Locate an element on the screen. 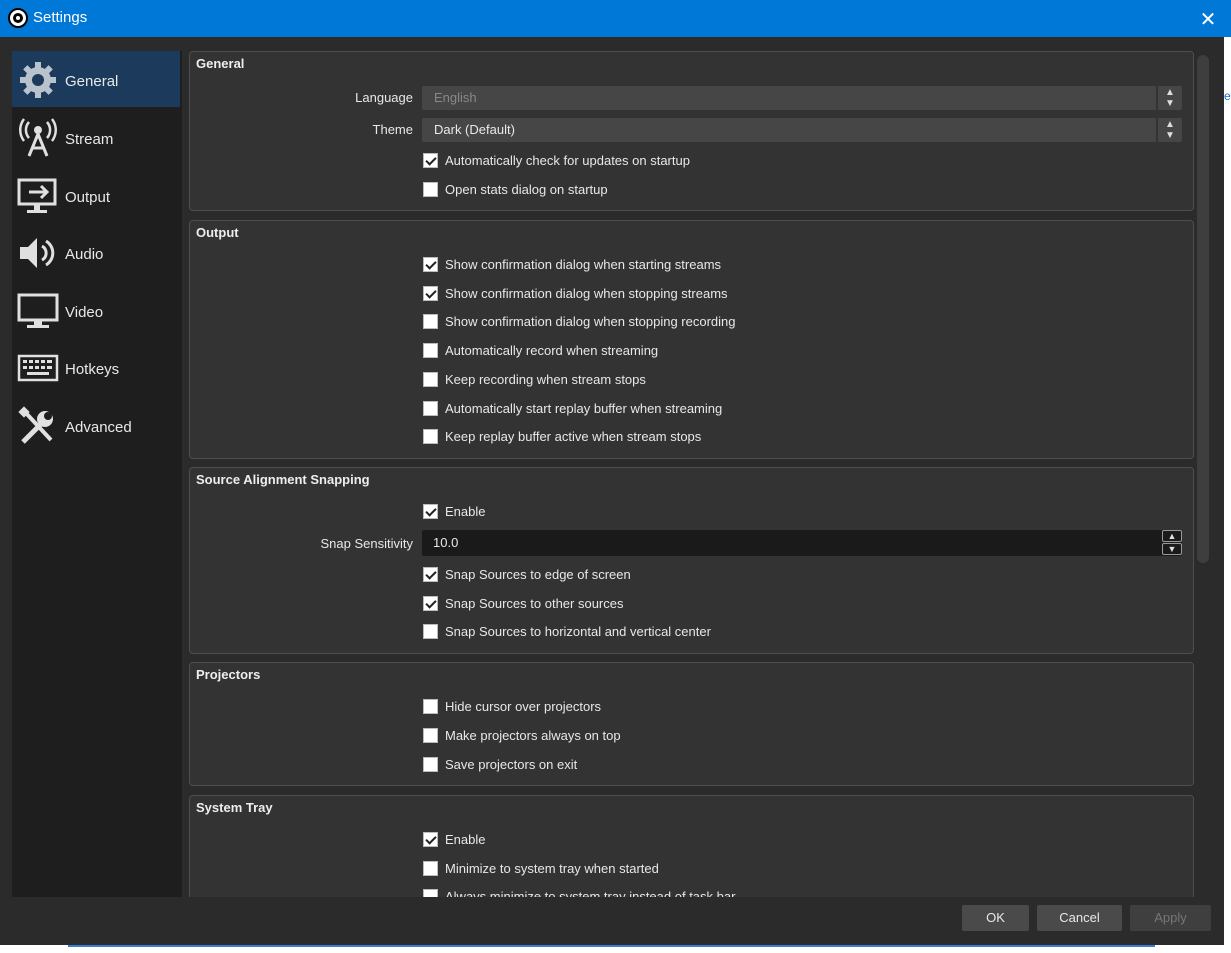  close-icon: ✕ is located at coordinates (1208, 19).